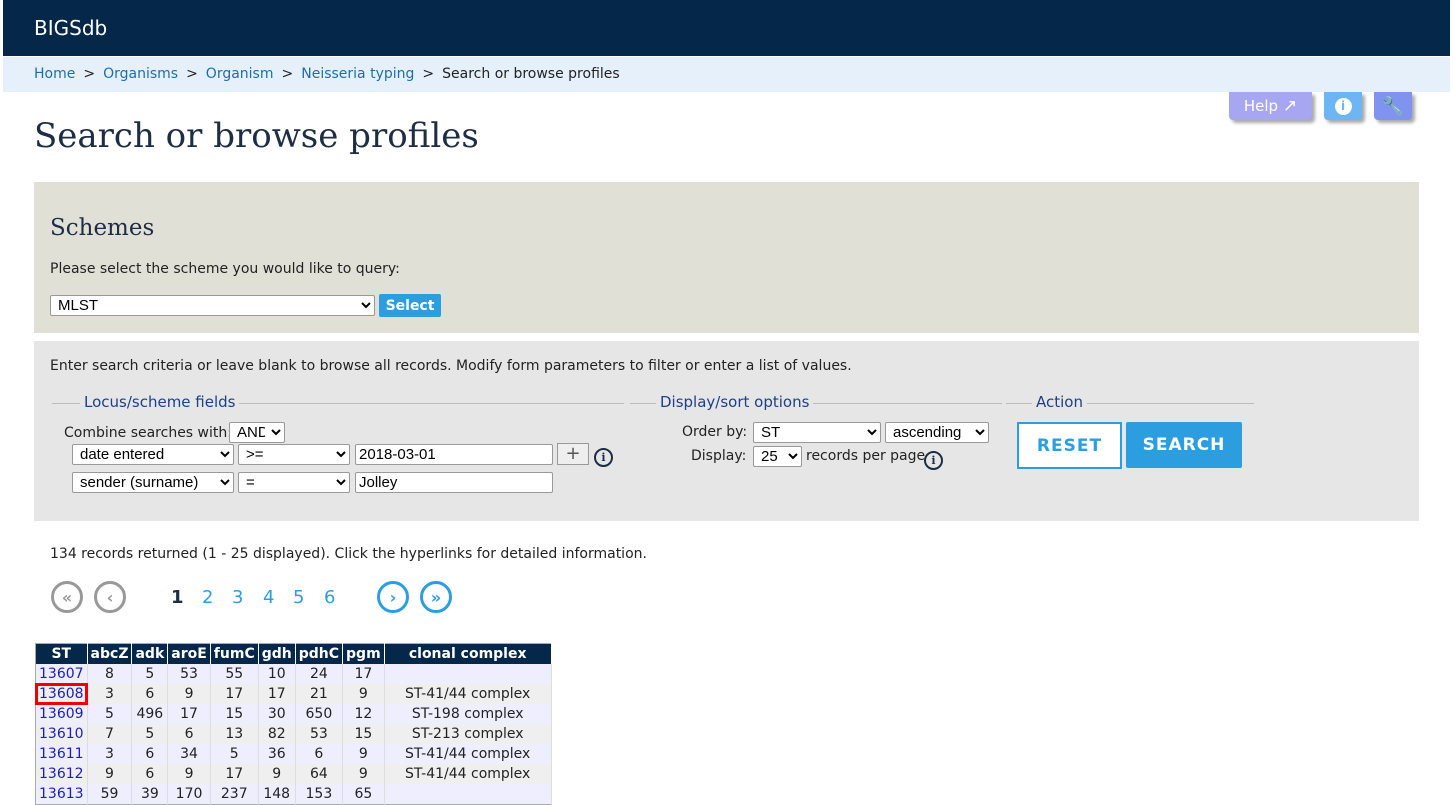 This screenshot has height=805, width=1453. What do you see at coordinates (866, 456) in the screenshot?
I see `per-page-label: records per page` at bounding box center [866, 456].